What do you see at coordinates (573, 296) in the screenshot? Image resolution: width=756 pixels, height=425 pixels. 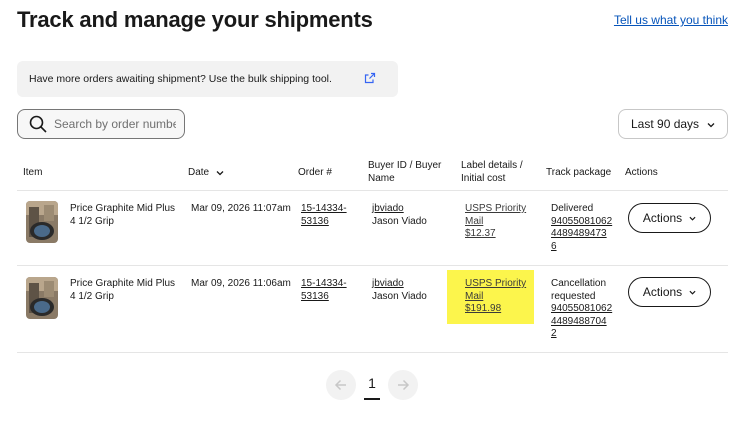 I see `shipment-status-line2: requested` at bounding box center [573, 296].